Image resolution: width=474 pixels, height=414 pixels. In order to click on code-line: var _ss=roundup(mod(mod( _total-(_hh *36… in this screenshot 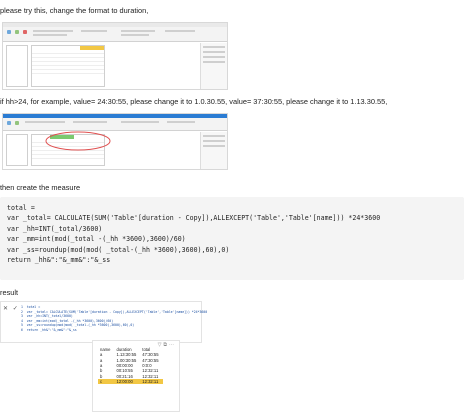, I will do `click(118, 249)`.